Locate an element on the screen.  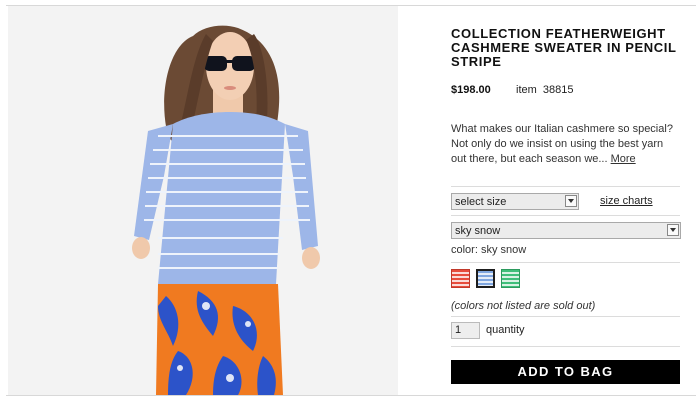
add-to-bag-button: ADD TO BAG is located at coordinates (565, 372).